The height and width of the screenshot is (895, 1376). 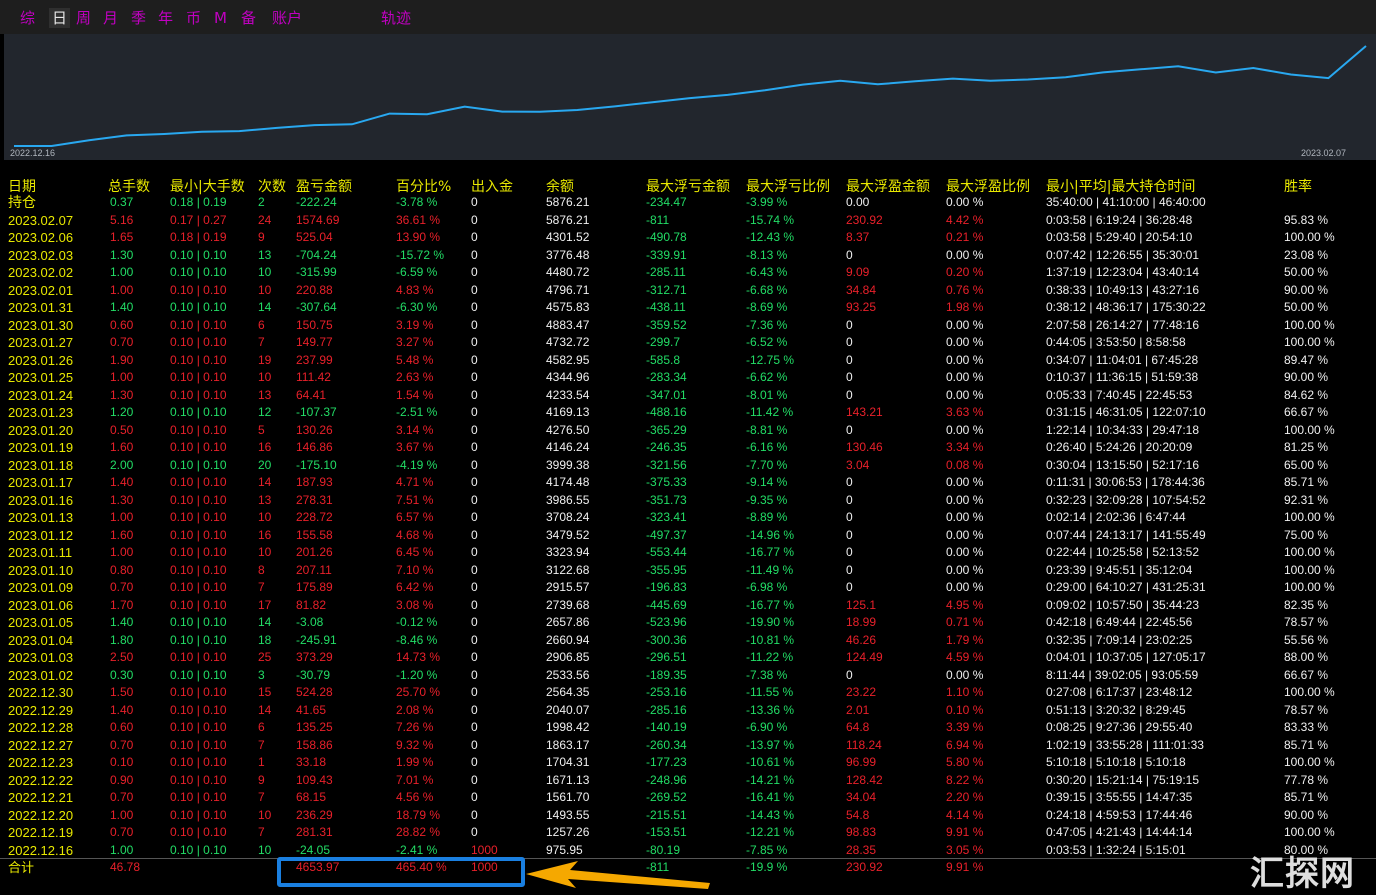 I want to click on cell-pct: 3.67 %, so click(x=415, y=447).